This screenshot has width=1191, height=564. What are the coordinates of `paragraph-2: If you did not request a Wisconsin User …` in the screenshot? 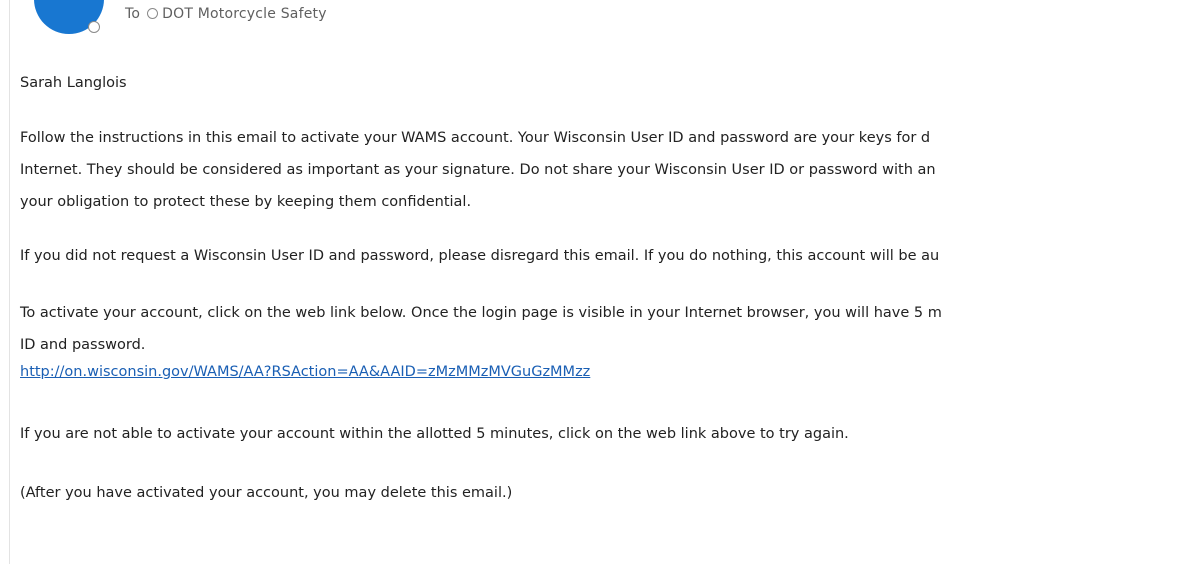 It's located at (480, 256).